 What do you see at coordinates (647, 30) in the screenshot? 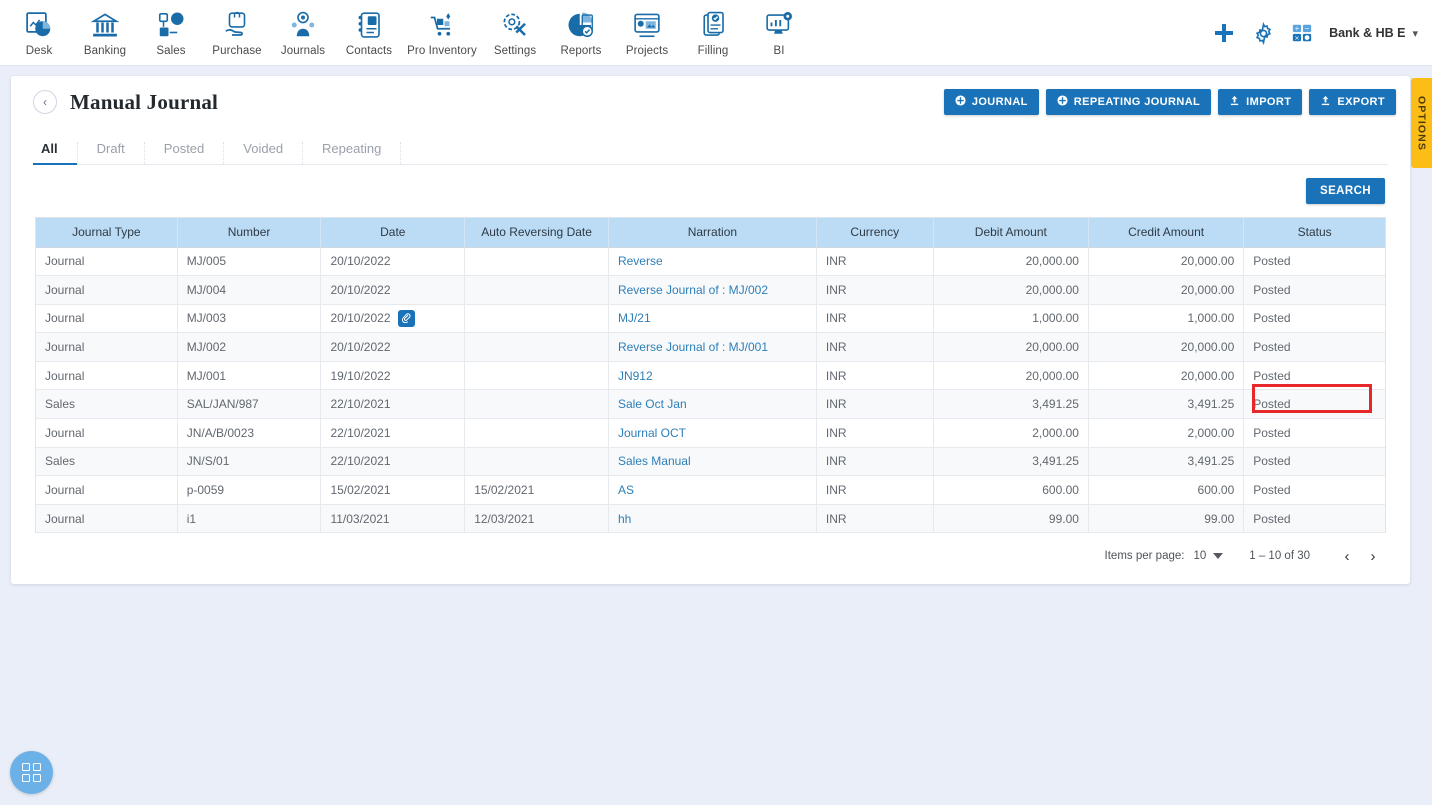
I see `nav-item-projects: Projects` at bounding box center [647, 30].